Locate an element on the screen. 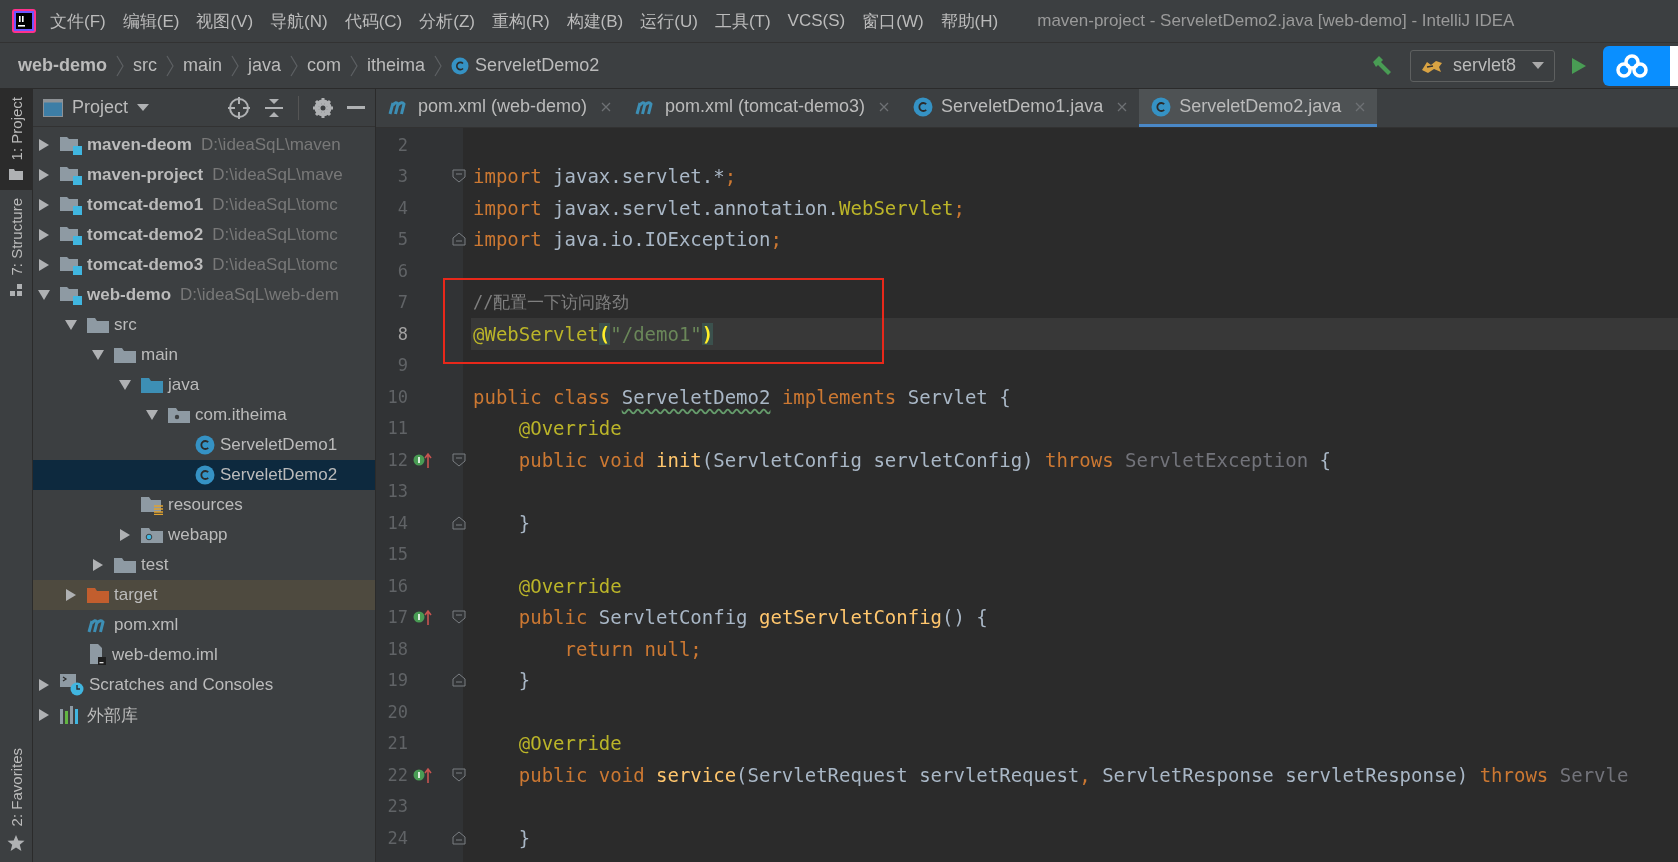  tool-window-tab: 7: Structure is located at coordinates (16, 248).